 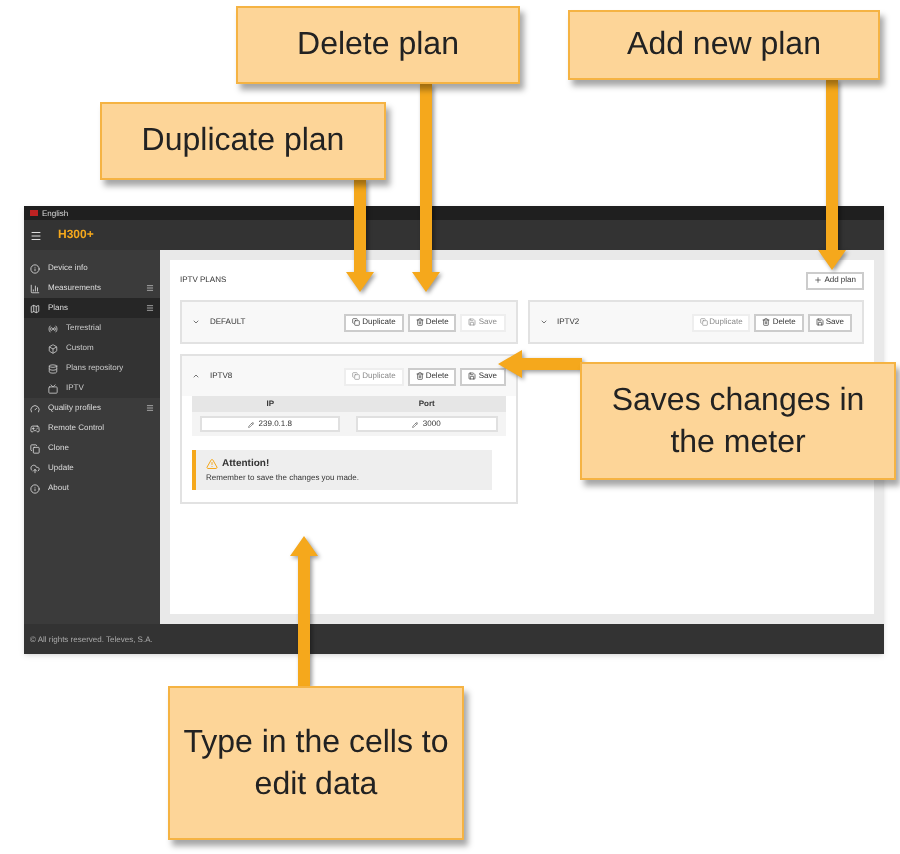 I want to click on plus-icon, so click(x=818, y=280).